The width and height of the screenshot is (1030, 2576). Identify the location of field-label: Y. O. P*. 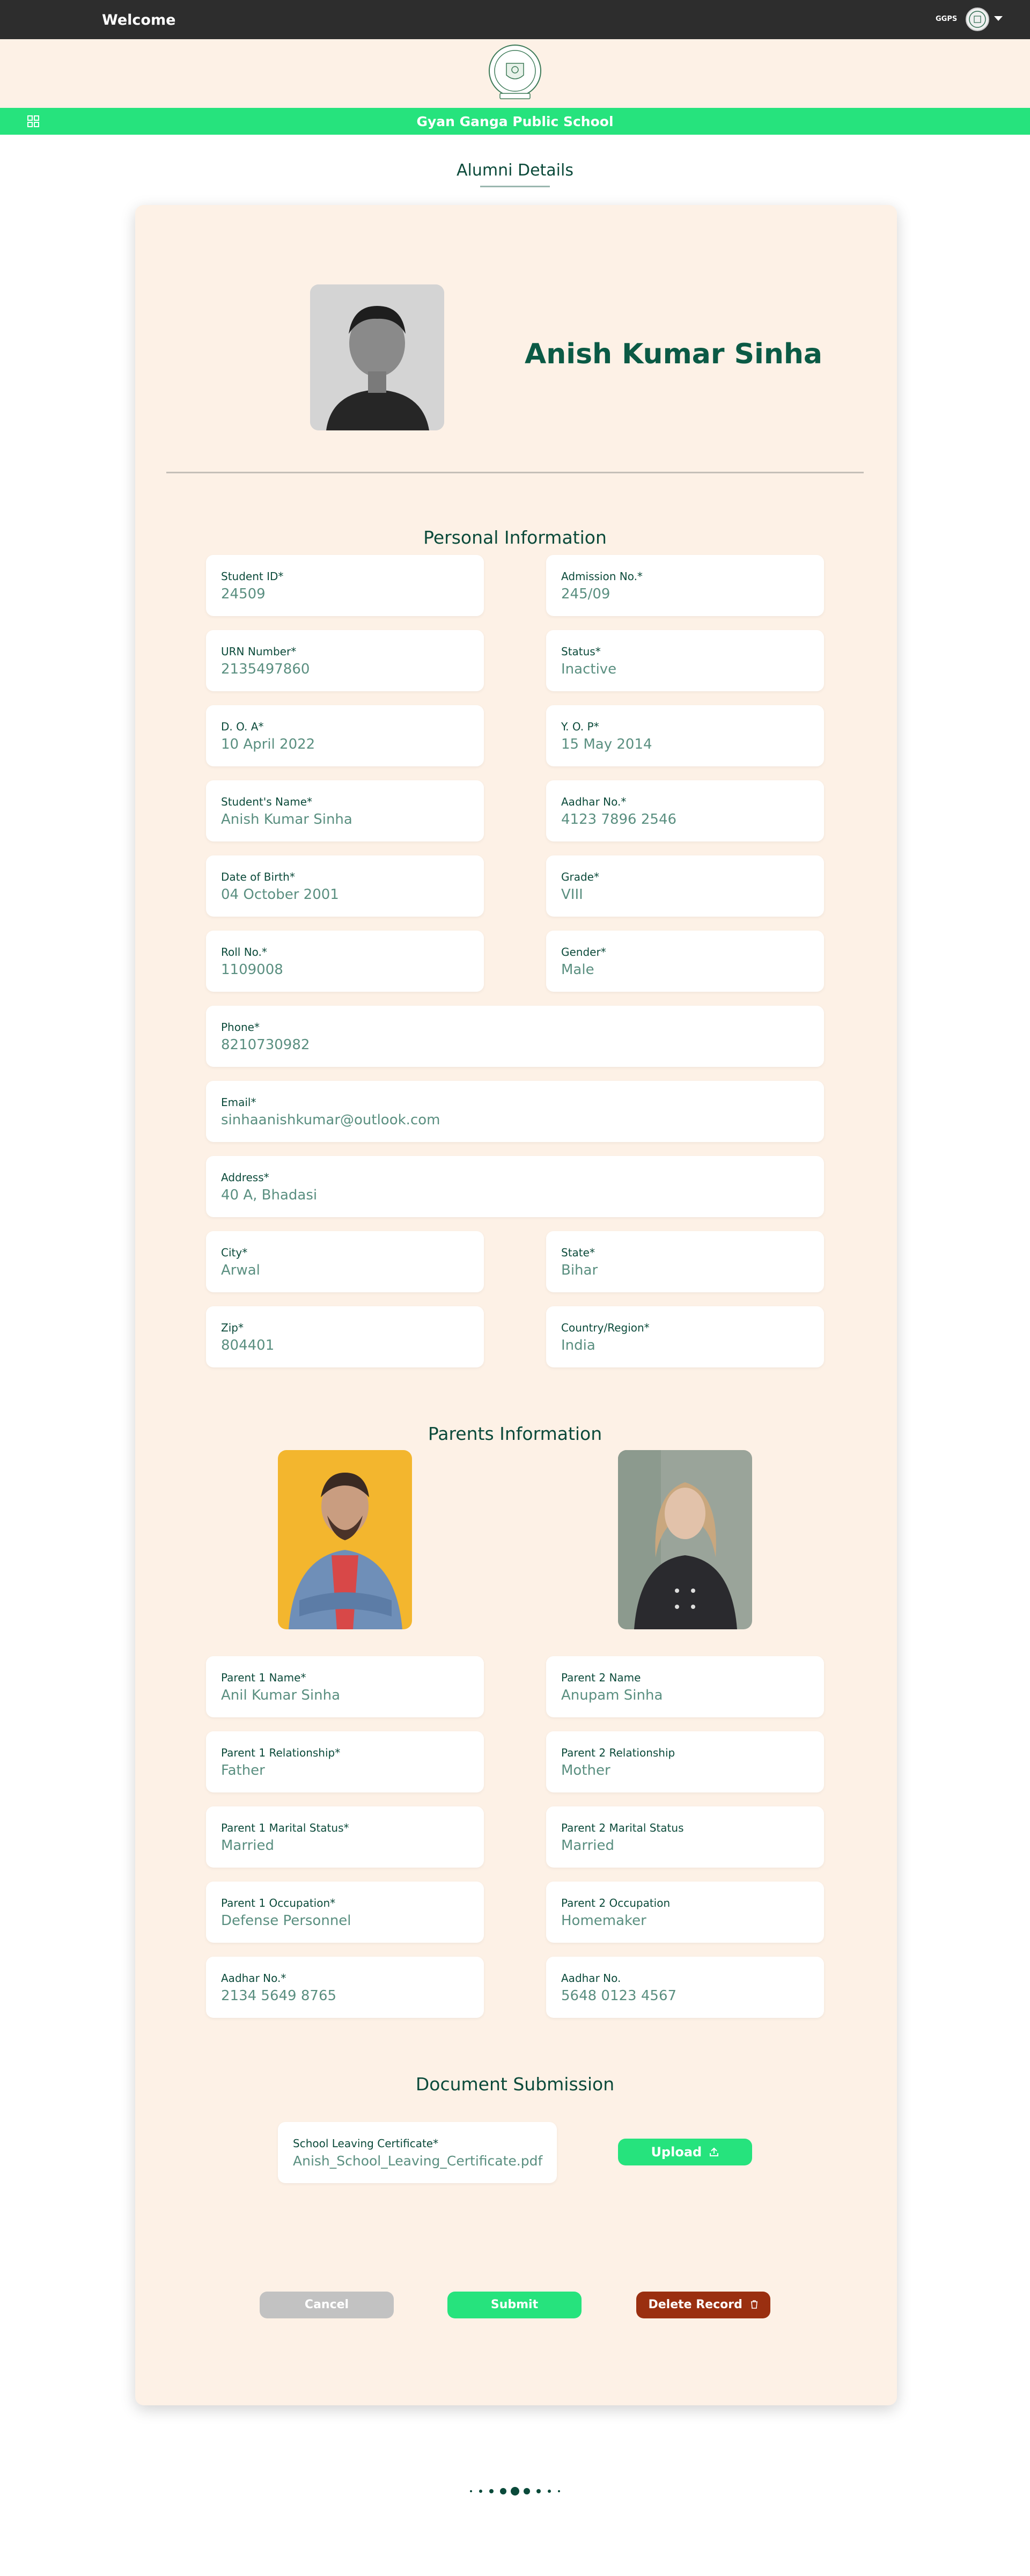
(580, 726).